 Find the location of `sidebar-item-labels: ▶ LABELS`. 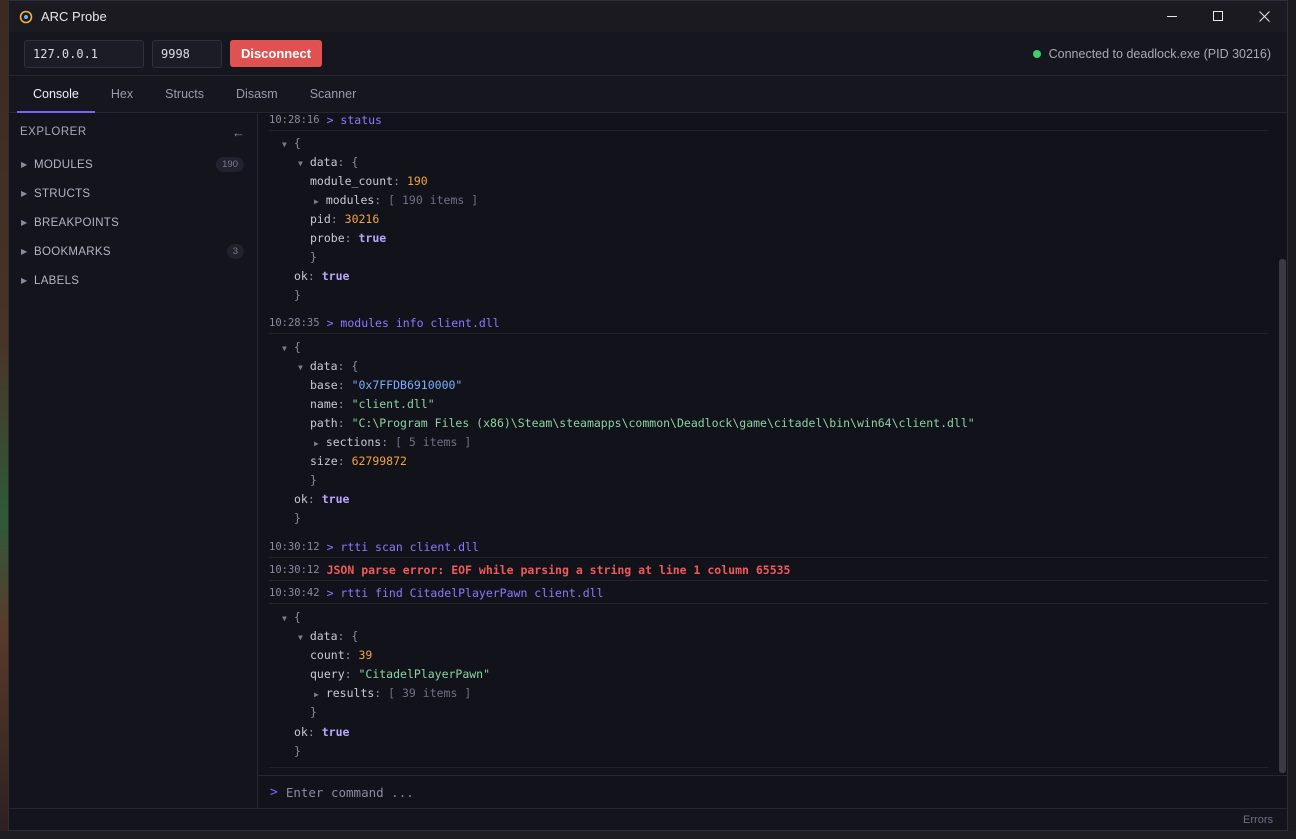

sidebar-item-labels: ▶ LABELS is located at coordinates (133, 280).